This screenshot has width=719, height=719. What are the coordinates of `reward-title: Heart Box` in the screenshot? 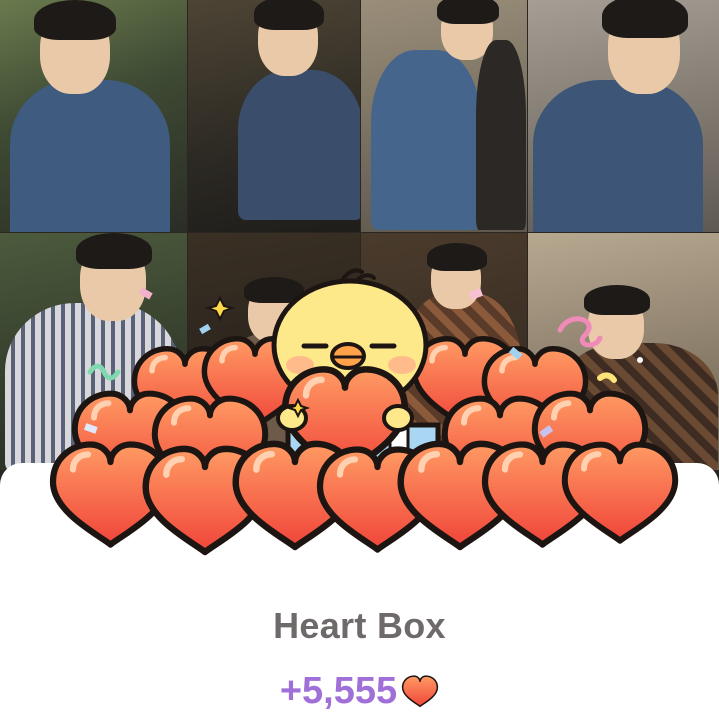 It's located at (359, 625).